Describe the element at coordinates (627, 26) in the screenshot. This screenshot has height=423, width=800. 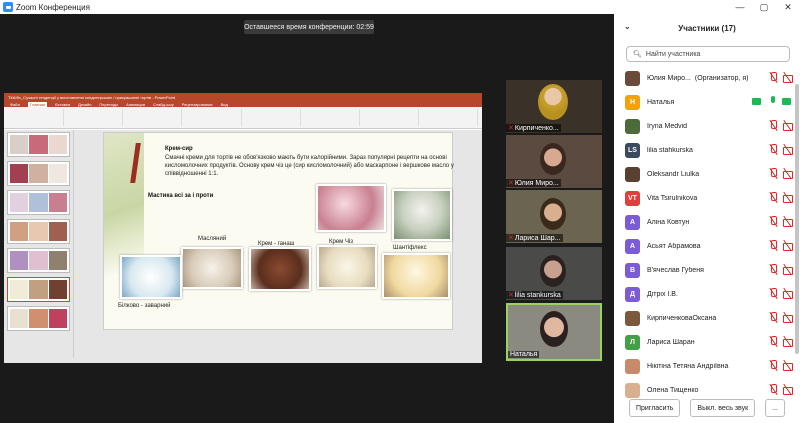
I see `collapse-chevron-icon: ⌄` at that location.